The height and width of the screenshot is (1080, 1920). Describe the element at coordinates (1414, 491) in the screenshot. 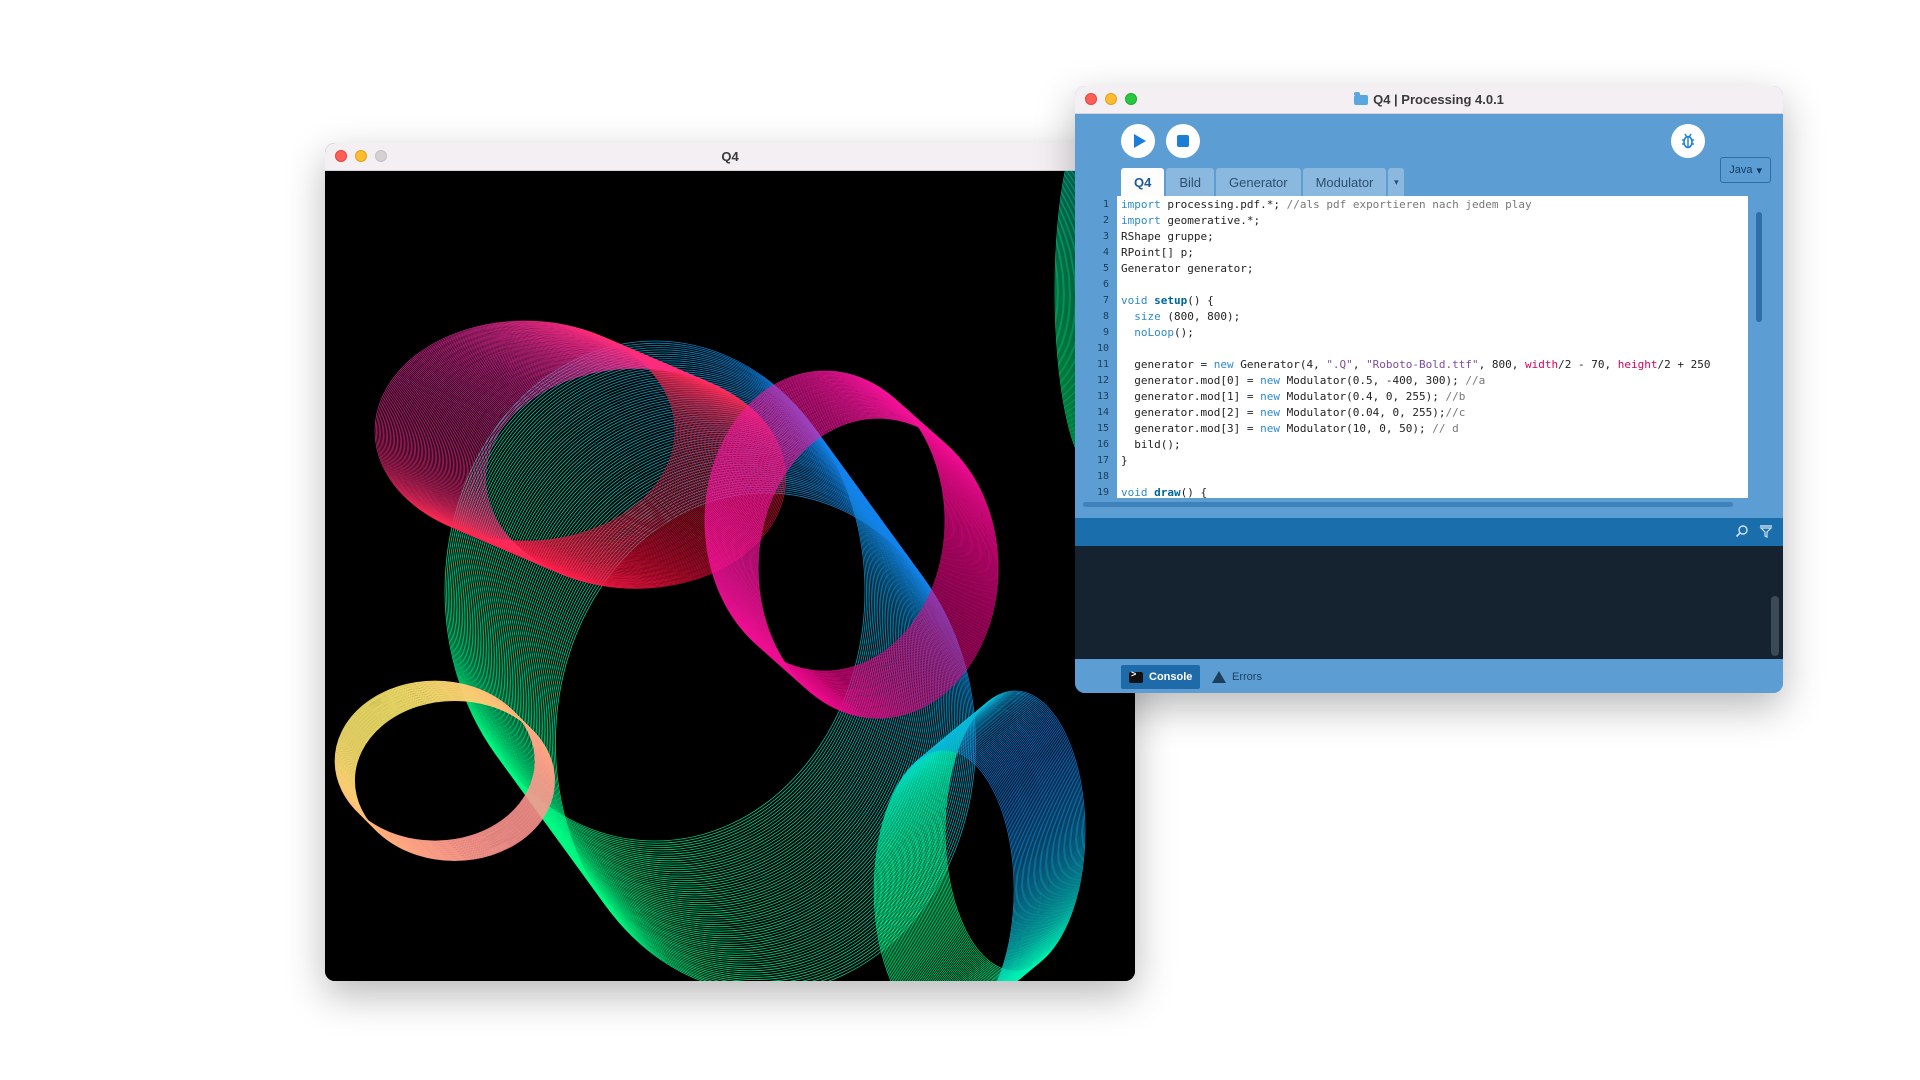

I see `code-line: 19 void draw() {` at that location.